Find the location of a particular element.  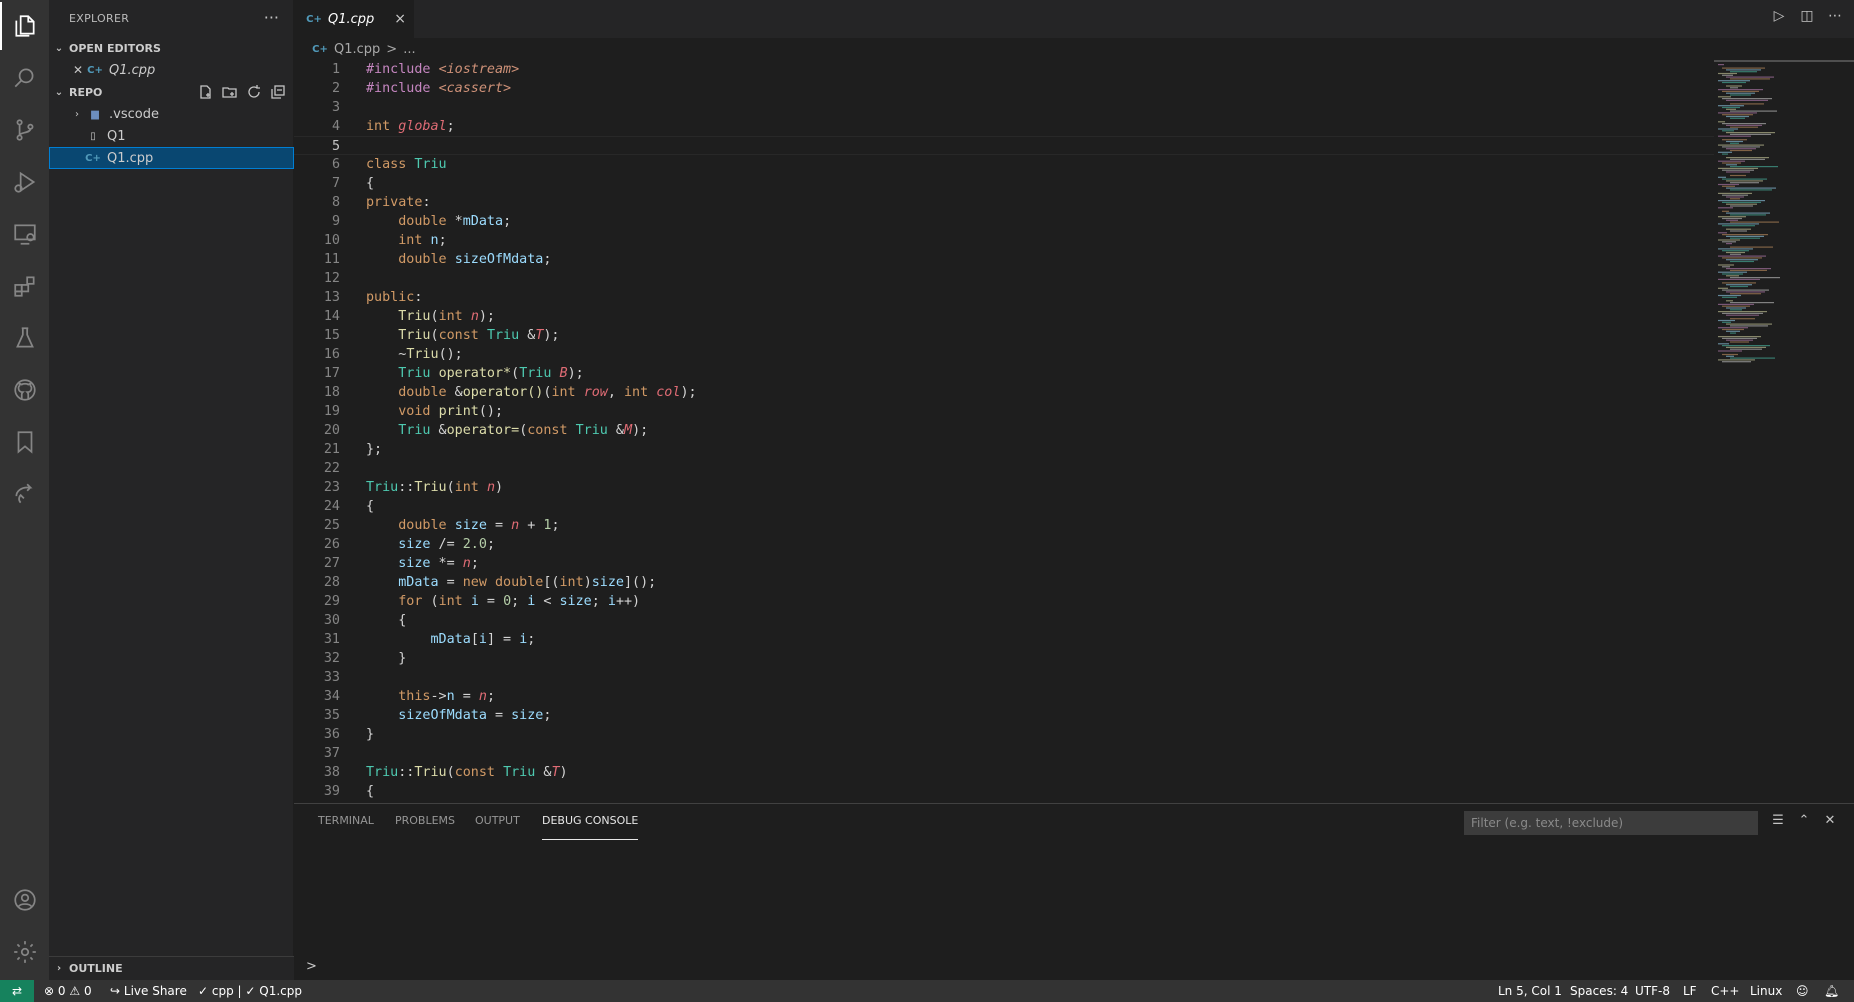

code-line: 18 double &operator()(int row, int col); is located at coordinates (1004, 392).